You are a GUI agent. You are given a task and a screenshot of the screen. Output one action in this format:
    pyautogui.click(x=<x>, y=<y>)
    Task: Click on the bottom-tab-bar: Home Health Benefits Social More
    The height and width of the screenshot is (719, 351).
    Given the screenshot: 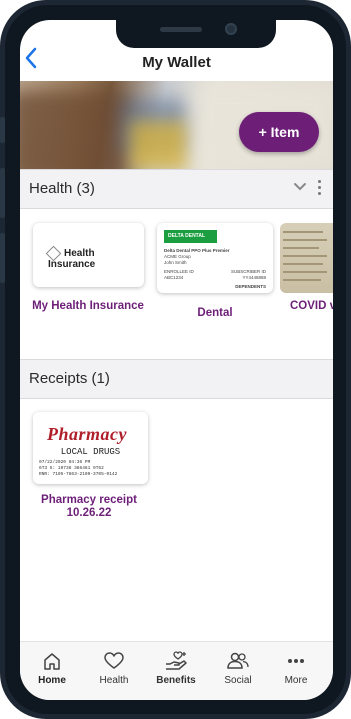 What is the action you would take?
    pyautogui.click(x=176, y=670)
    